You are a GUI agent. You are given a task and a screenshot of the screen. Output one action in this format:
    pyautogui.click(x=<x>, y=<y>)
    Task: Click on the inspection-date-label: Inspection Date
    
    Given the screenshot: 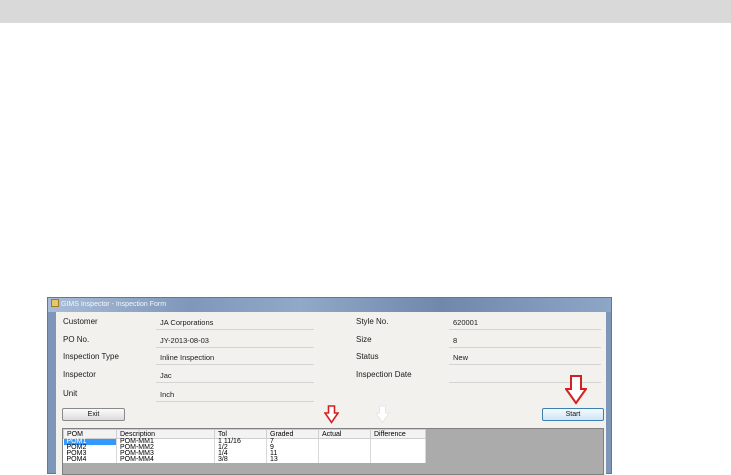 What is the action you would take?
    pyautogui.click(x=384, y=374)
    